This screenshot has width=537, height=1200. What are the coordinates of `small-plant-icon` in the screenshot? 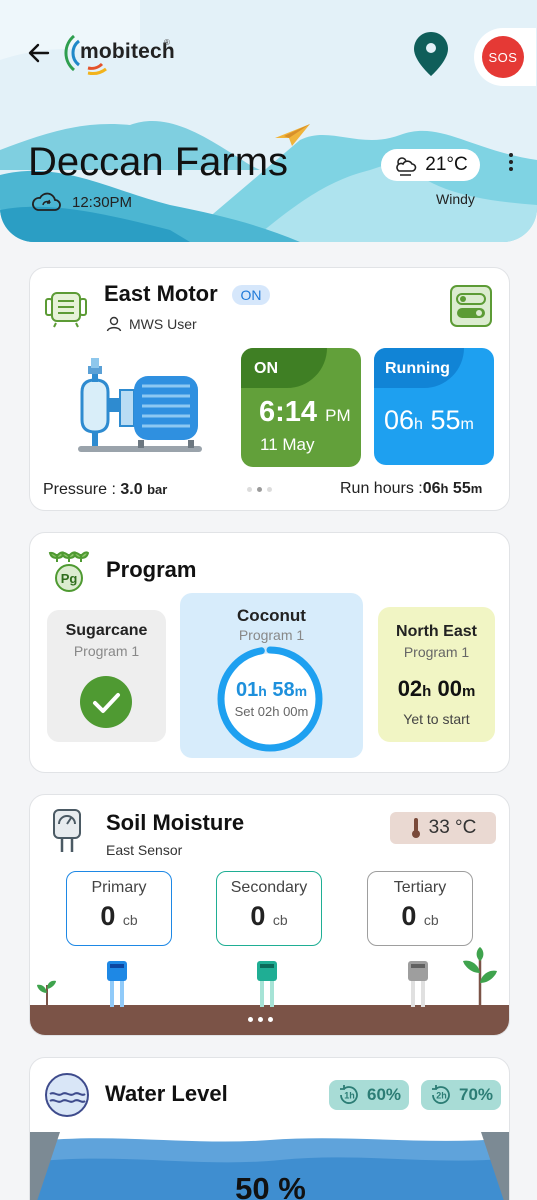 It's located at (46, 994).